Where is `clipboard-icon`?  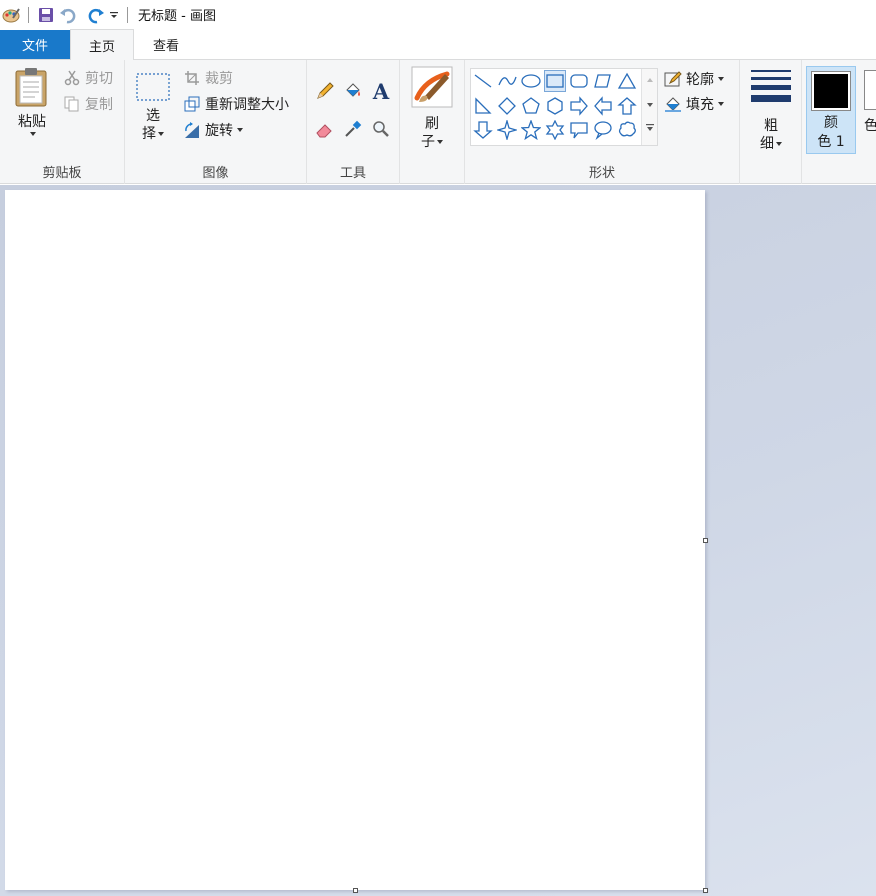
clipboard-icon is located at coordinates (32, 89).